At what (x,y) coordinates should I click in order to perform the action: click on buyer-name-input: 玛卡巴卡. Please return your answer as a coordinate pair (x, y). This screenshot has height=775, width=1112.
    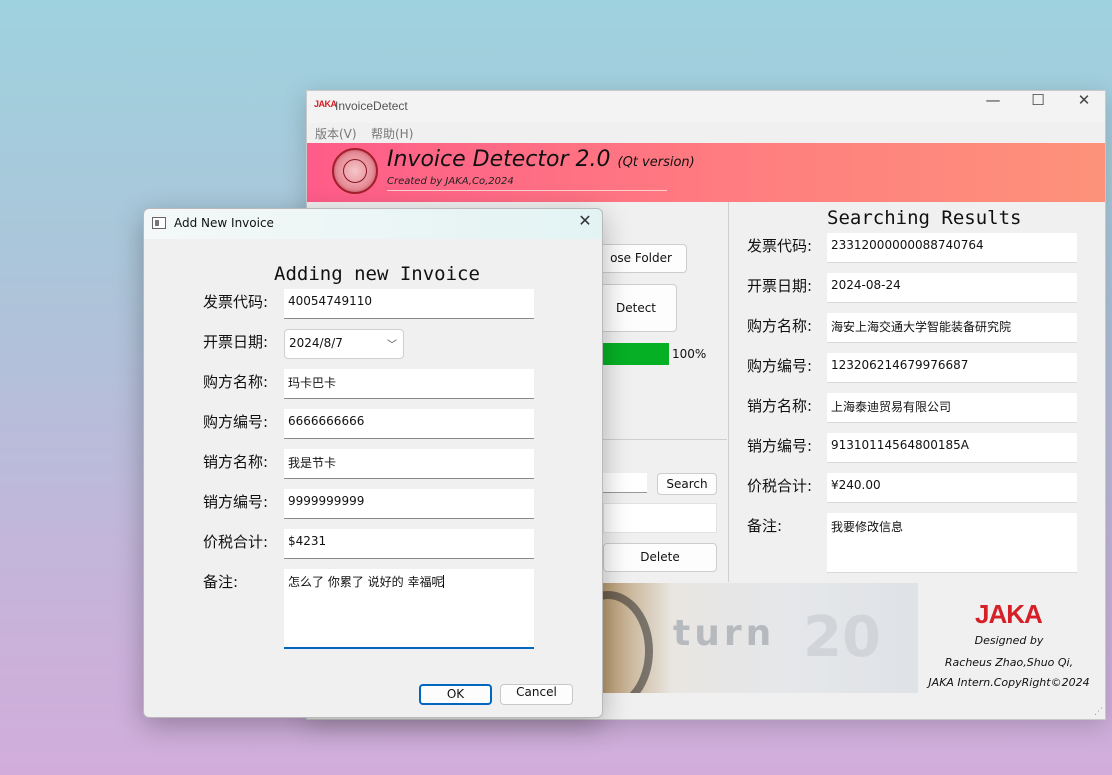
    Looking at the image, I should click on (409, 384).